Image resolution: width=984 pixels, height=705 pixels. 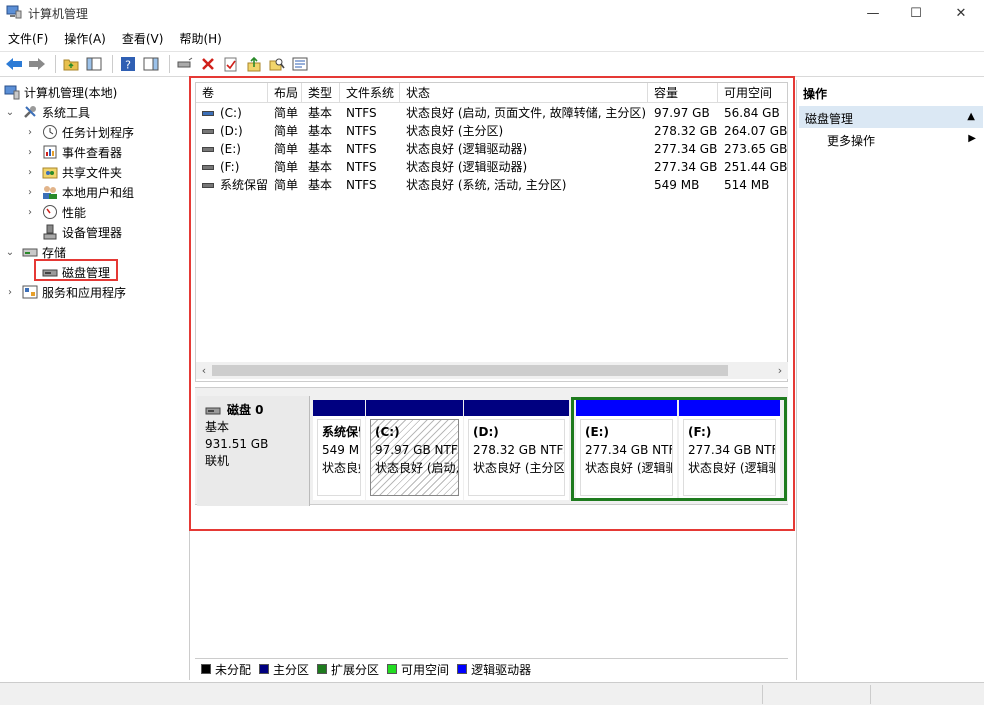 I want to click on forward-arrow-icon, so click(x=37, y=64).